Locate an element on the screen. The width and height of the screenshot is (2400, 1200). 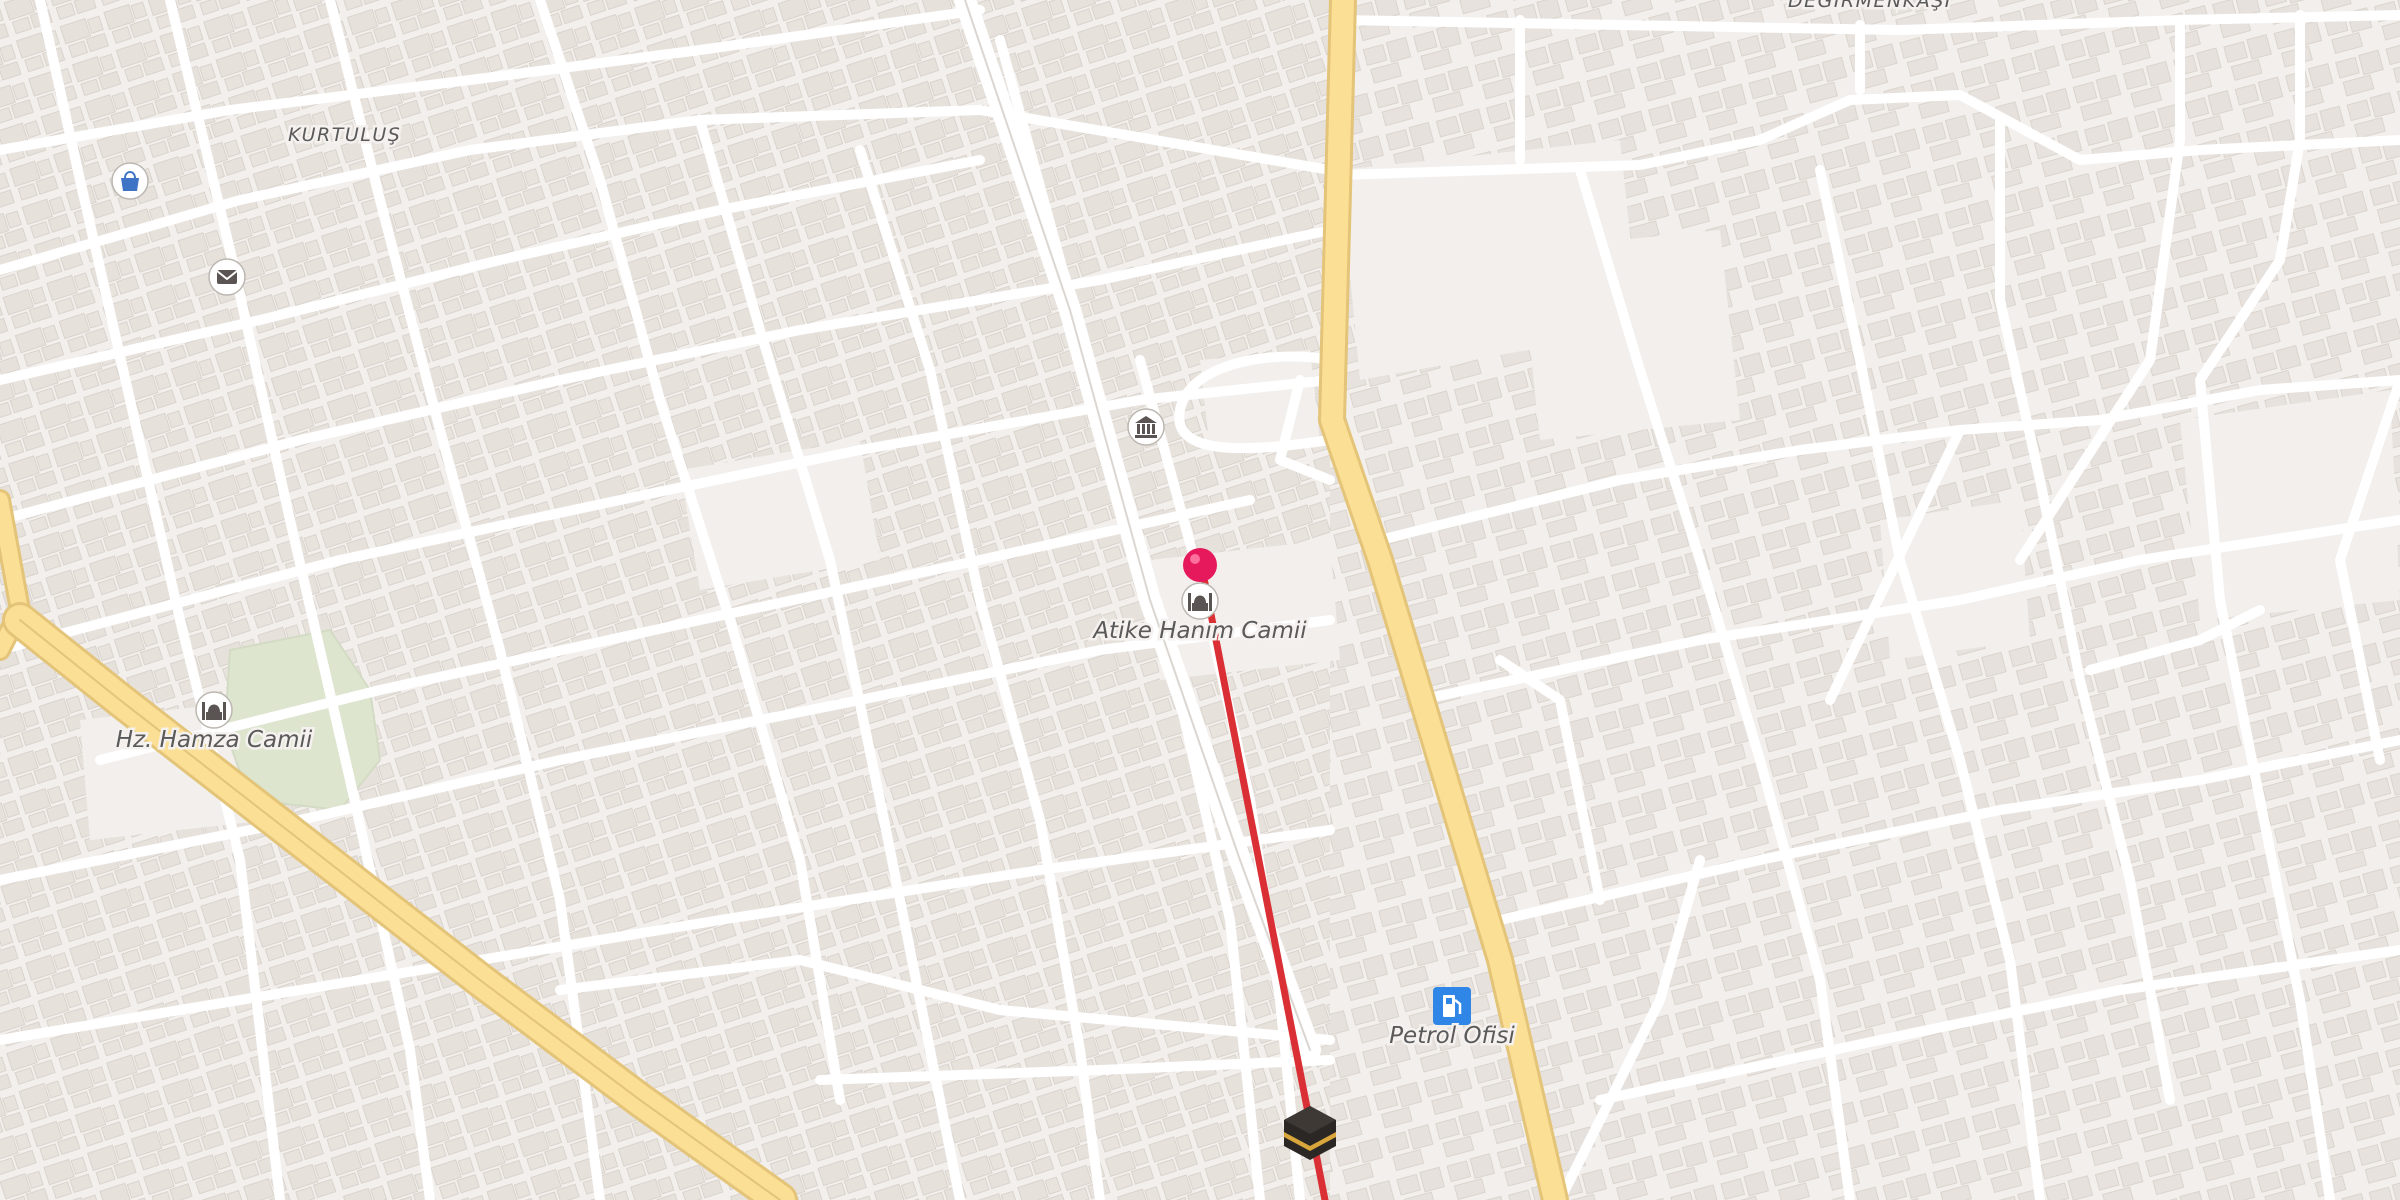
envelope-icon is located at coordinates (227, 277).